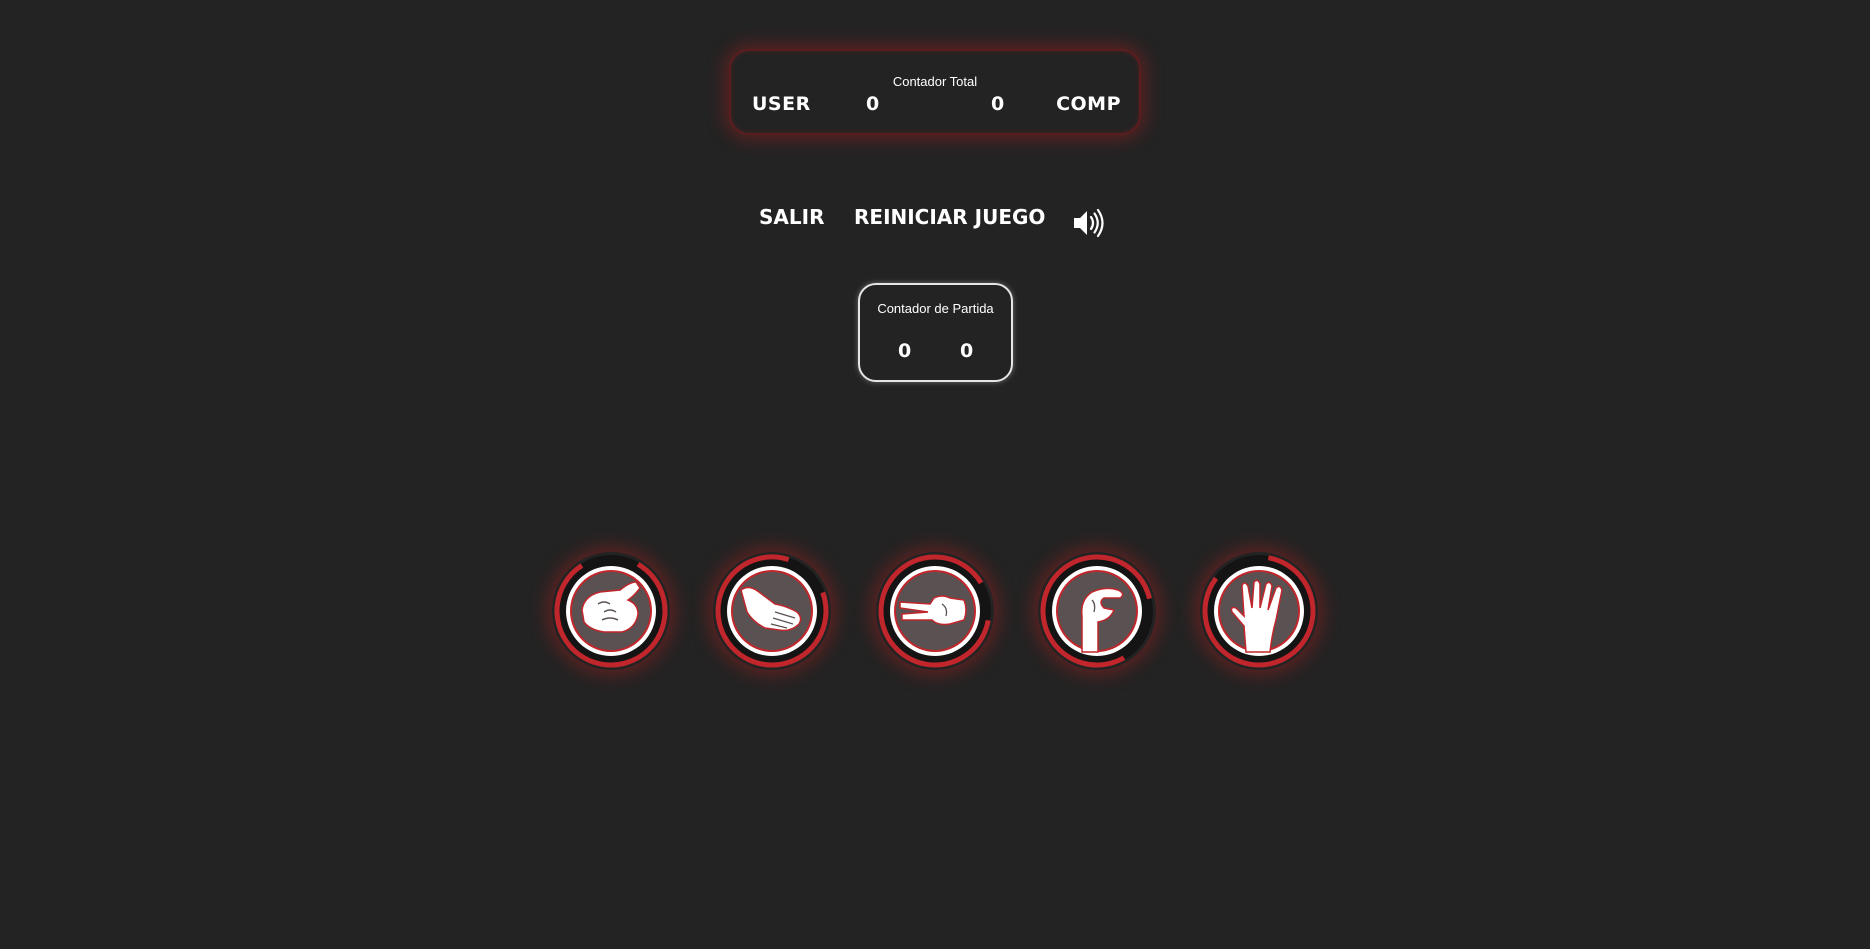 Image resolution: width=1870 pixels, height=949 pixels. Describe the element at coordinates (1088, 104) in the screenshot. I see `comp-label: COMP` at that location.